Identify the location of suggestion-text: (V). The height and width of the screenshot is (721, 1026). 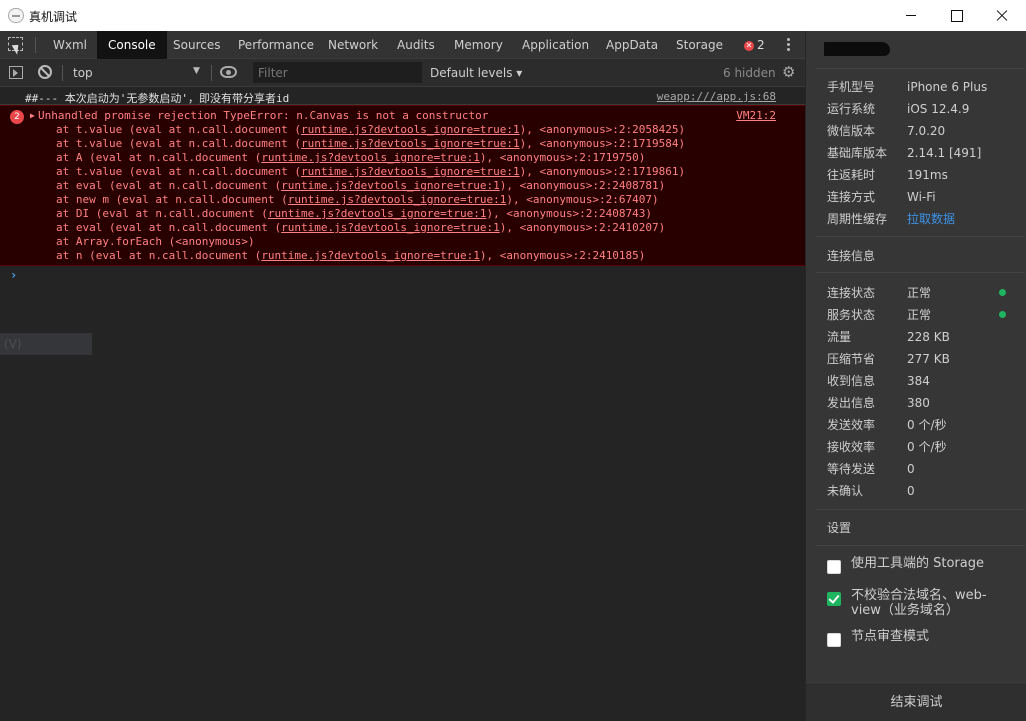
(13, 344).